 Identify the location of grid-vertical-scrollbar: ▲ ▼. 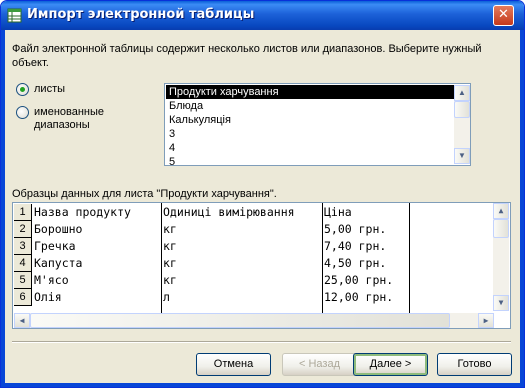
(501, 257).